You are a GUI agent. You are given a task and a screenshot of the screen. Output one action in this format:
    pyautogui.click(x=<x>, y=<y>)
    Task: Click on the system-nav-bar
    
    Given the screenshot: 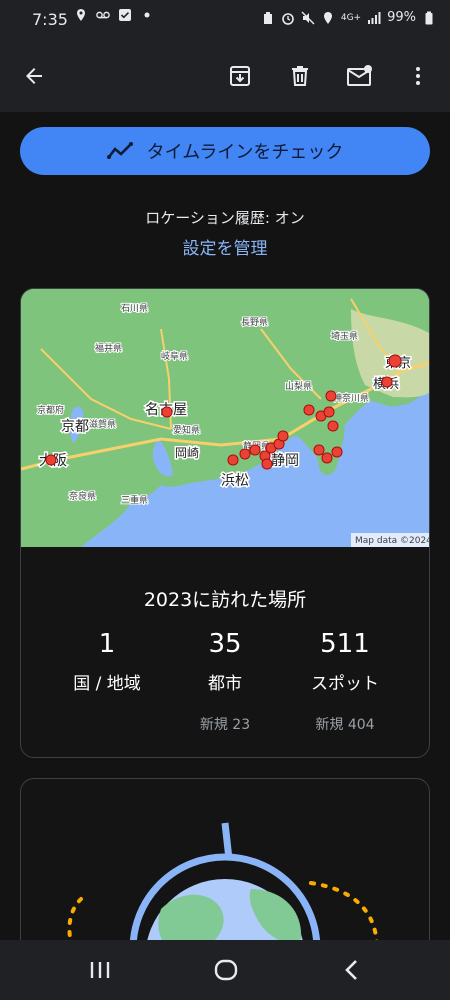 What is the action you would take?
    pyautogui.click(x=225, y=970)
    